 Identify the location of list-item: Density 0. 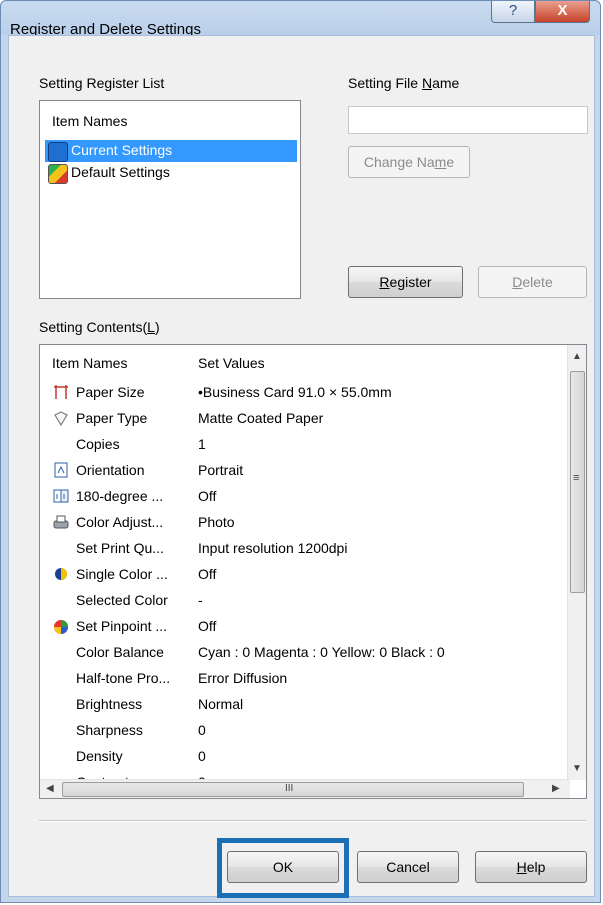
(304, 757).